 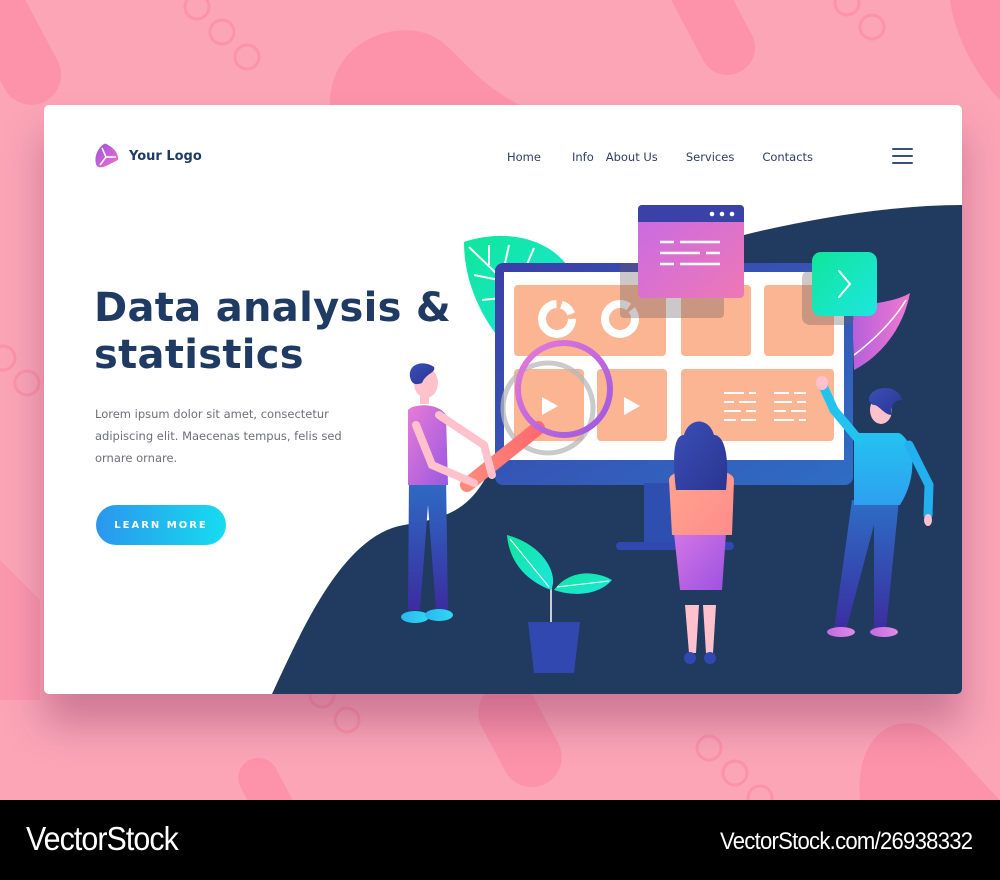 I want to click on watermark-url: VectorStock.com/26938332, so click(x=846, y=841).